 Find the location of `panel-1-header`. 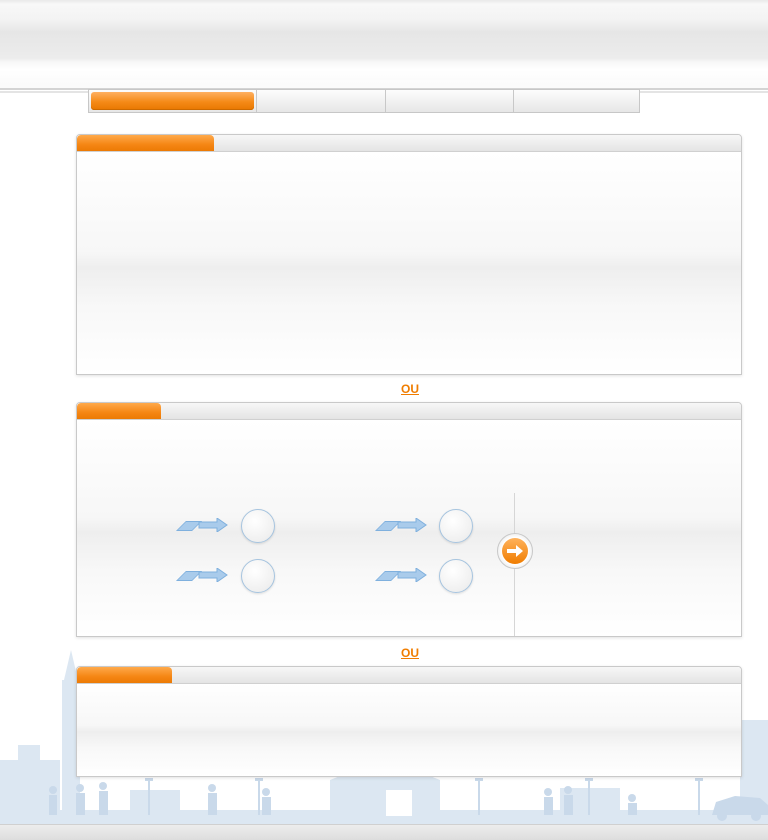

panel-1-header is located at coordinates (409, 143).